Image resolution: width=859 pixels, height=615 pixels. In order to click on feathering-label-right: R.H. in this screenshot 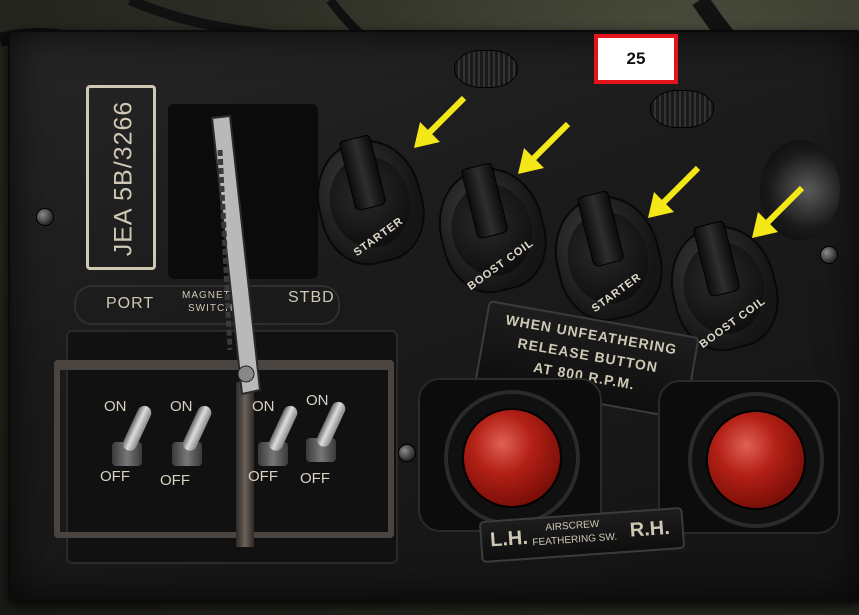, I will do `click(650, 529)`.